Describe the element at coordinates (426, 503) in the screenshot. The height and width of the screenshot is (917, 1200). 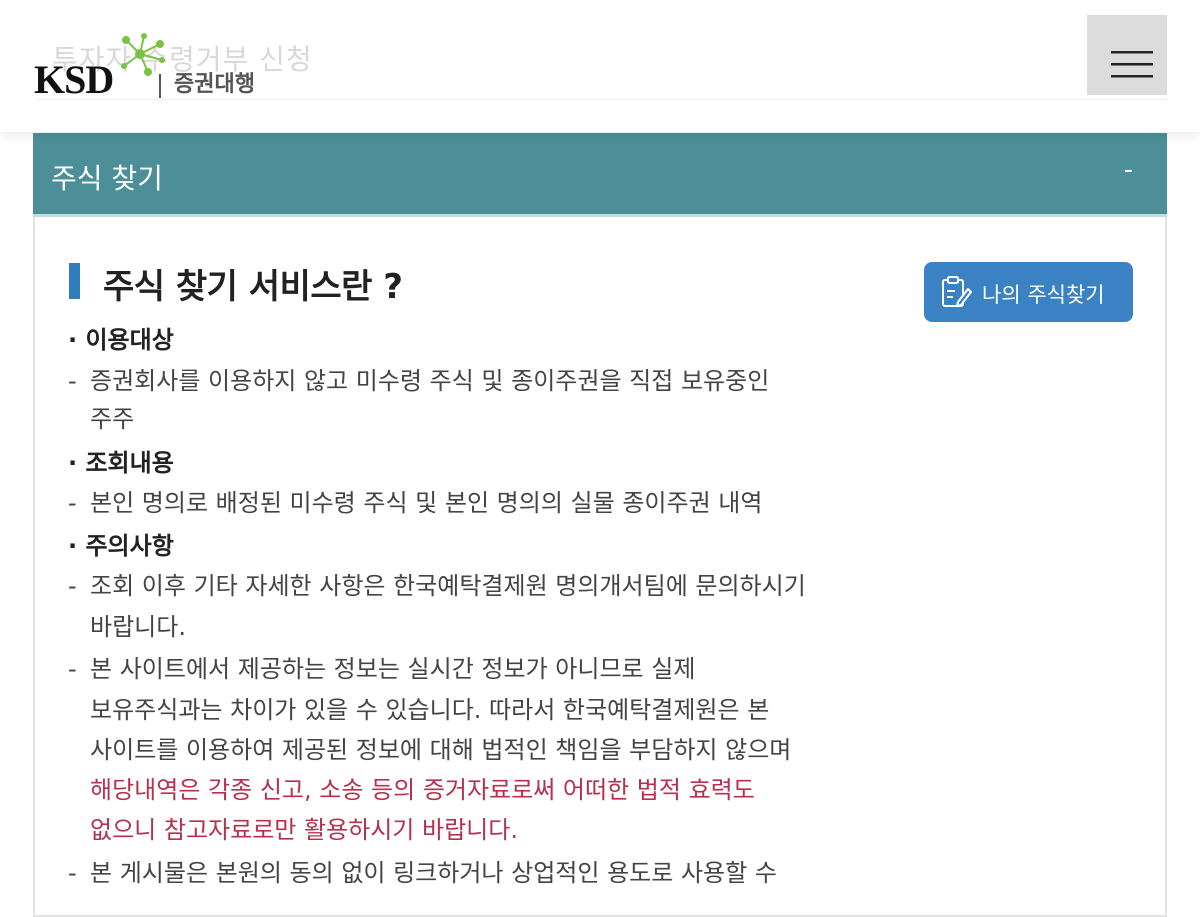
I see `inquiry-content-line: 본인 명의로 배정된 미수령 주식 및 본인 명의의 실물 종이주권 내역` at that location.